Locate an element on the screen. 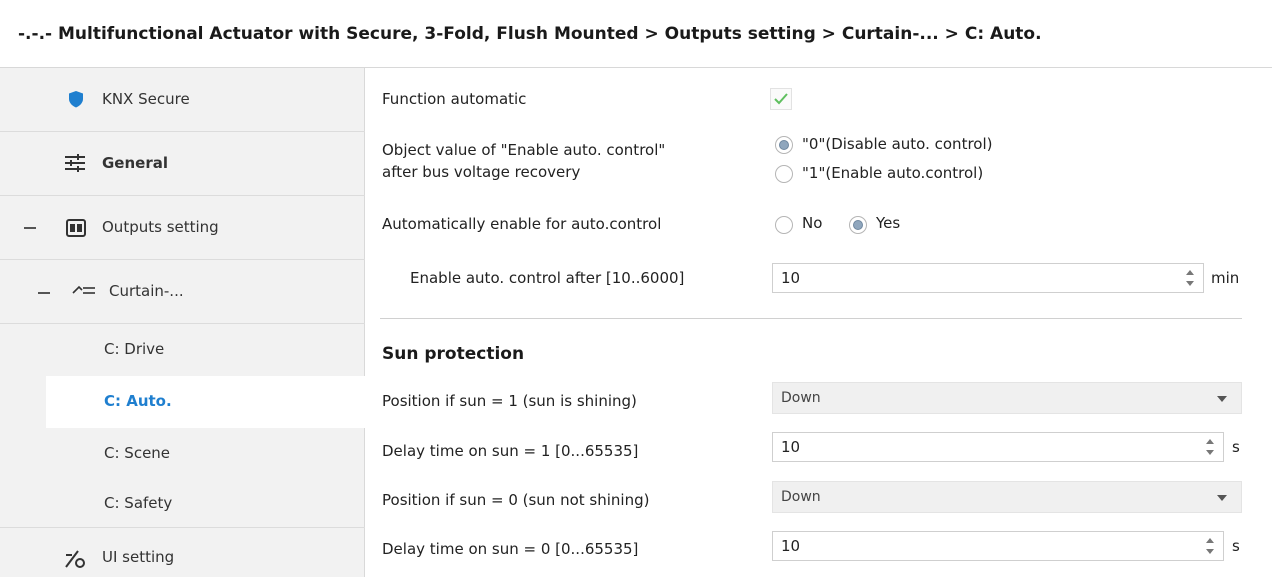 The width and height of the screenshot is (1272, 577). position-sun0-value: Down is located at coordinates (801, 497).